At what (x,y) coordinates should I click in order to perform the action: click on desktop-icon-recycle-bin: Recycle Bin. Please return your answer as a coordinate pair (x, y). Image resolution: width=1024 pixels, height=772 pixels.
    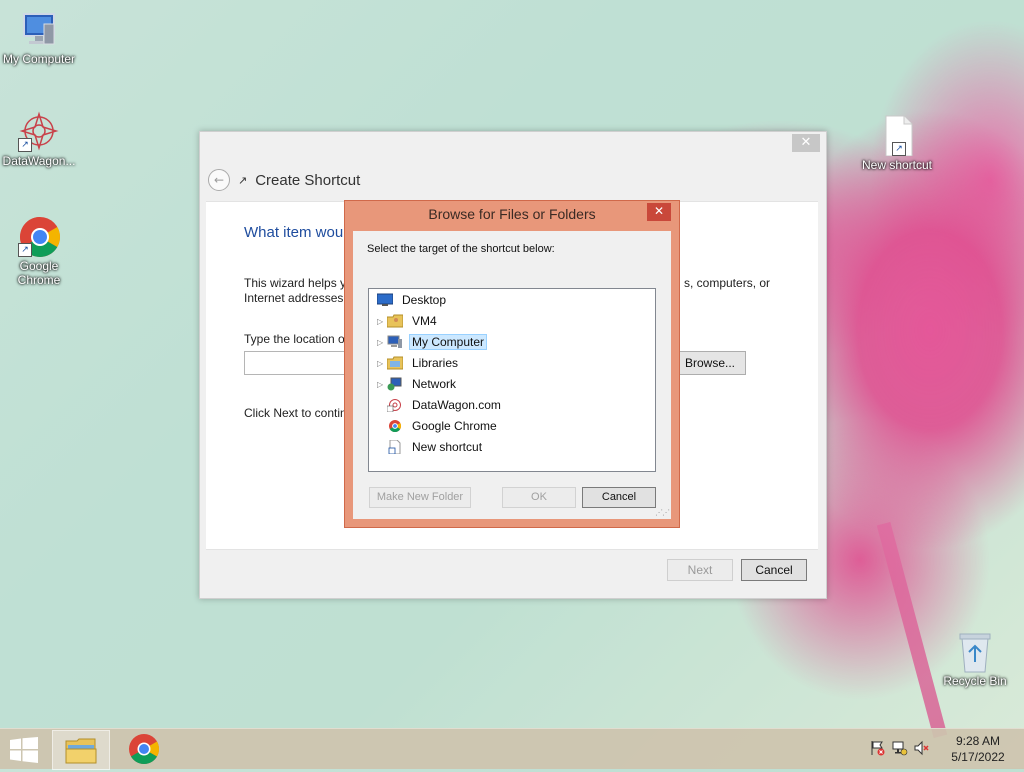
    Looking at the image, I should click on (975, 659).